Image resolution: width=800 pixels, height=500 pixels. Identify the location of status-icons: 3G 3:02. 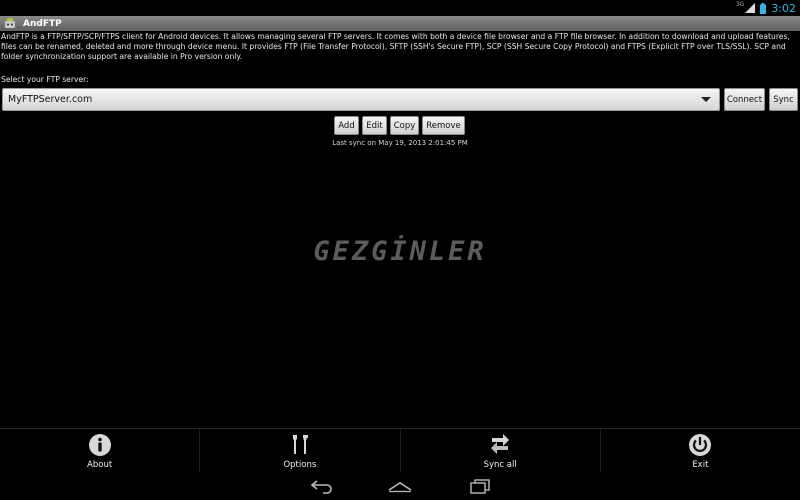
(766, 8).